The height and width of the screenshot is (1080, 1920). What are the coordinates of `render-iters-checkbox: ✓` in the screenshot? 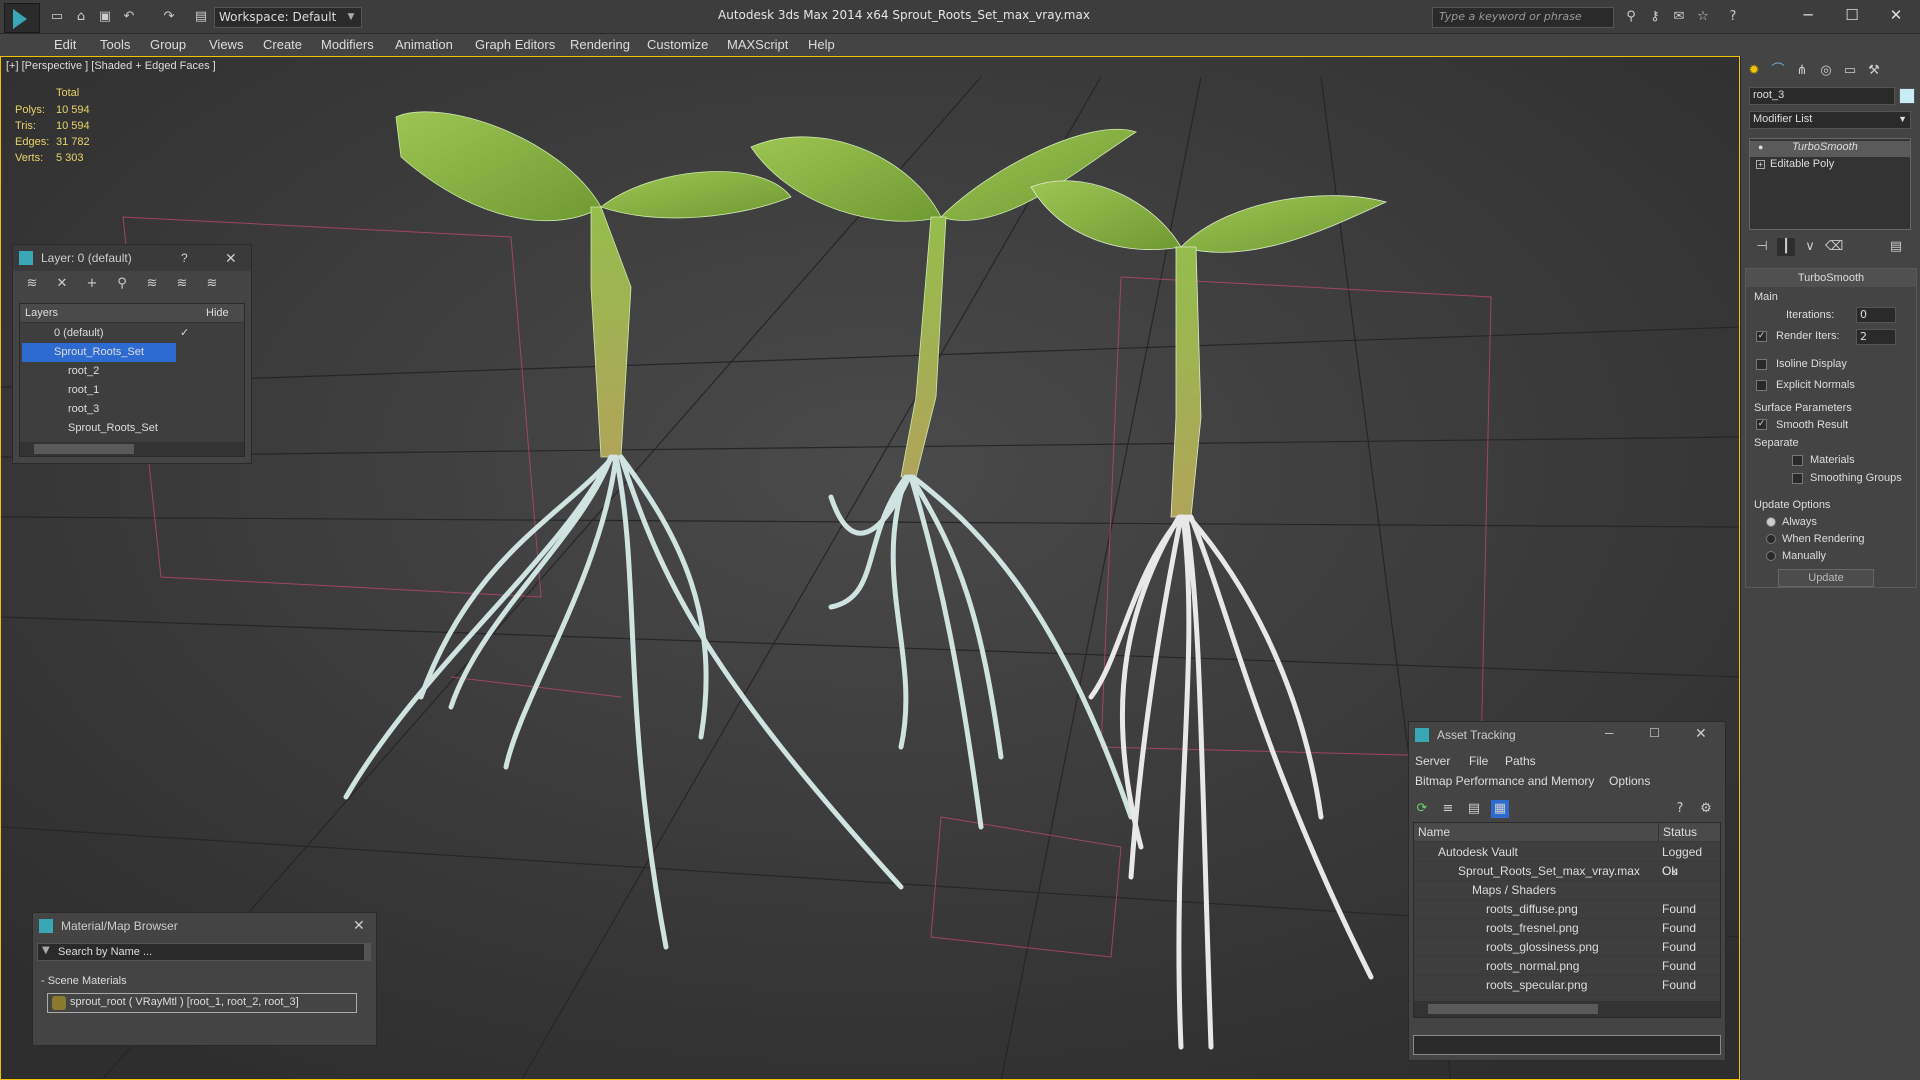 It's located at (1761, 336).